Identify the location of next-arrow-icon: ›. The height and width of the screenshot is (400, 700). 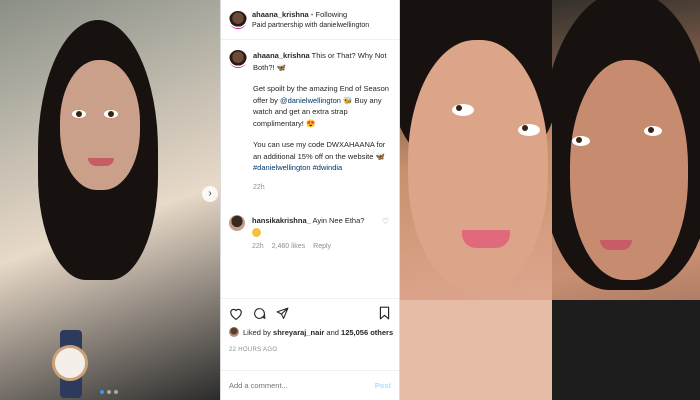
(210, 194).